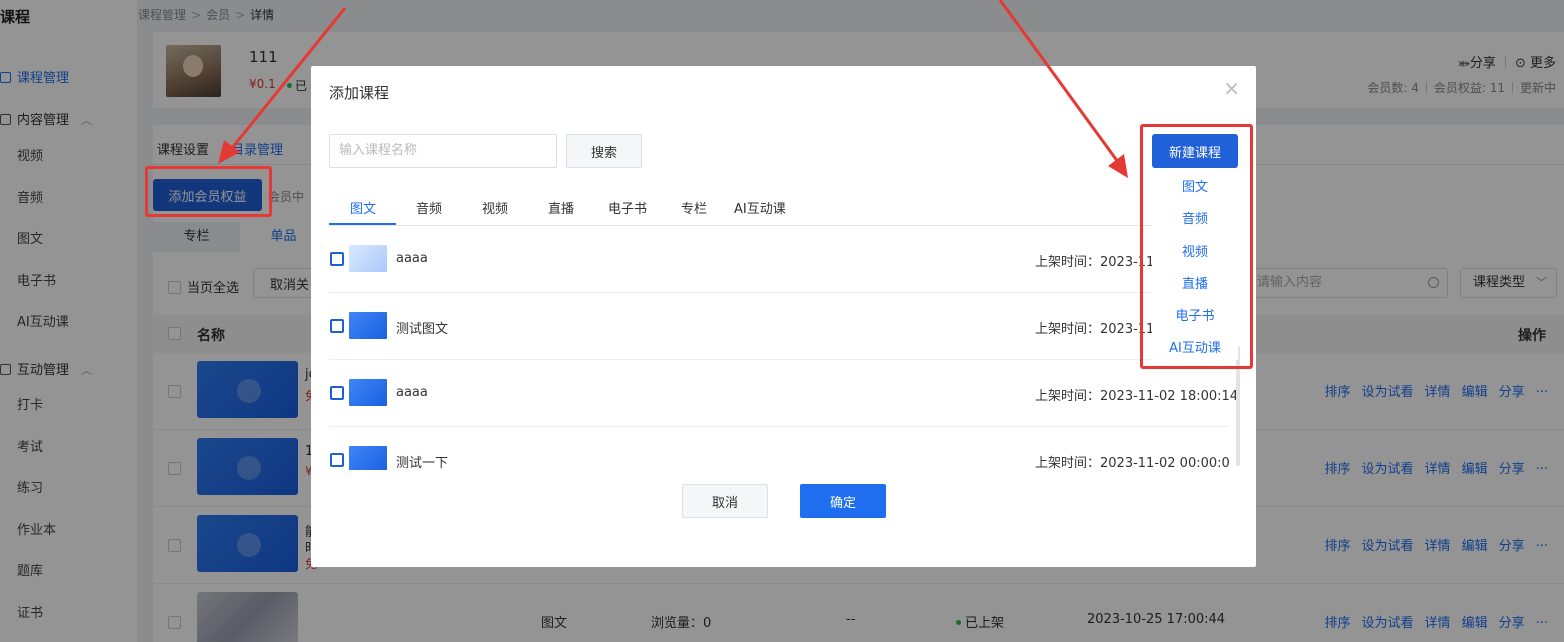  I want to click on annotation-arrow-left, so click(288, 78).